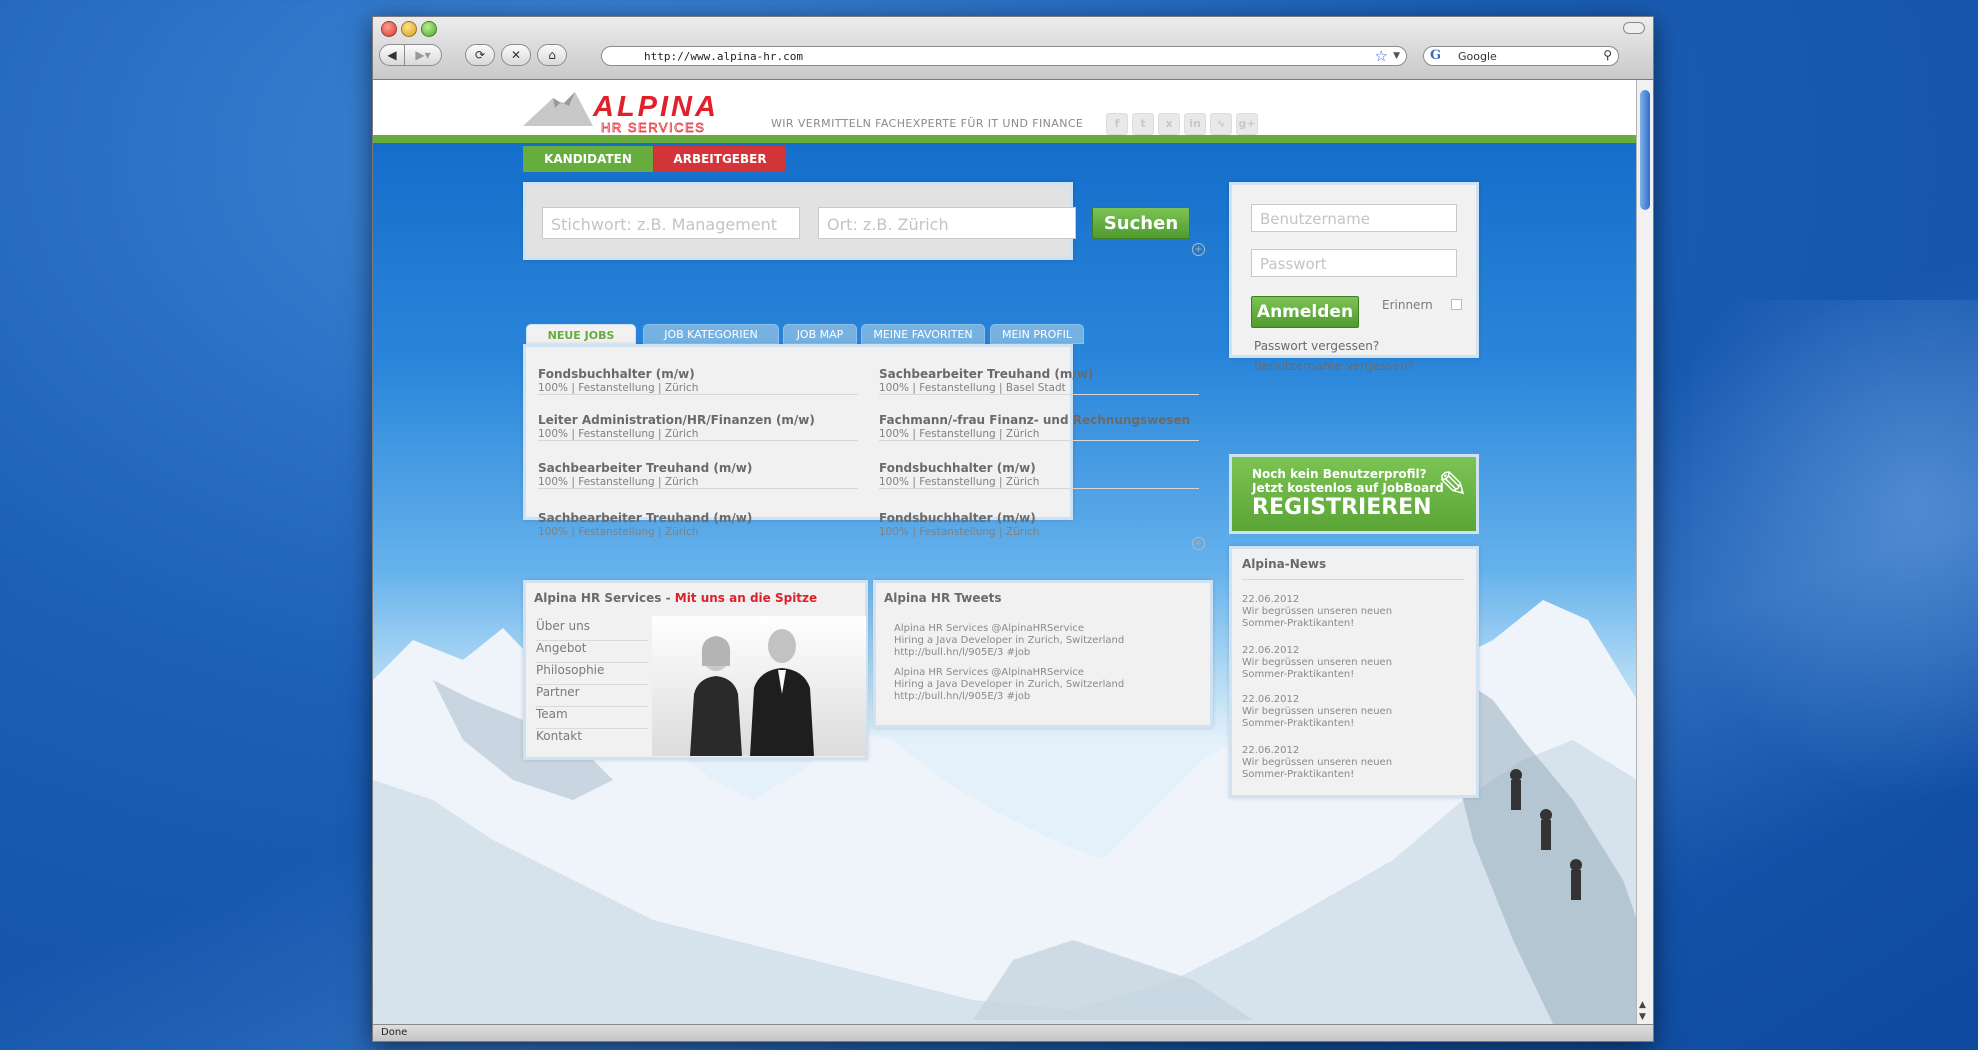  Describe the element at coordinates (1407, 305) in the screenshot. I see `remember-label: Erinnern` at that location.